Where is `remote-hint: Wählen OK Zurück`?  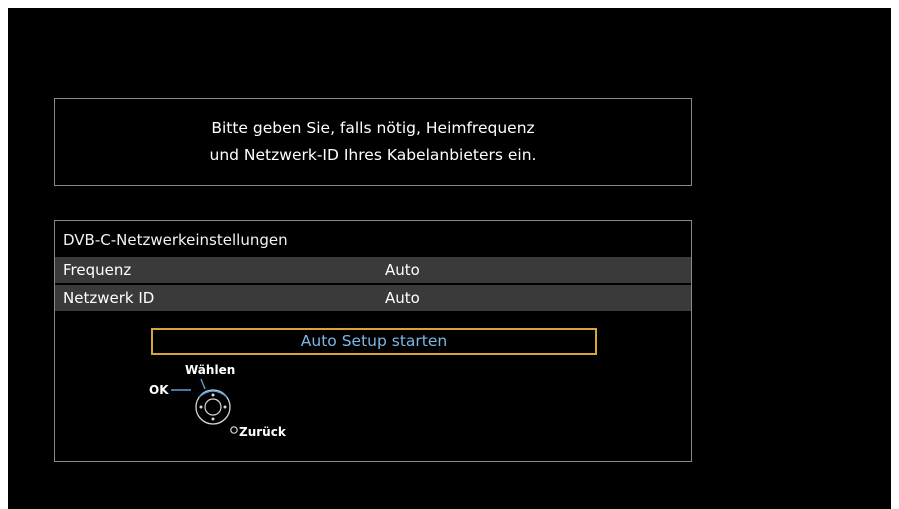
remote-hint: Wählen OK Zurück is located at coordinates (235, 404).